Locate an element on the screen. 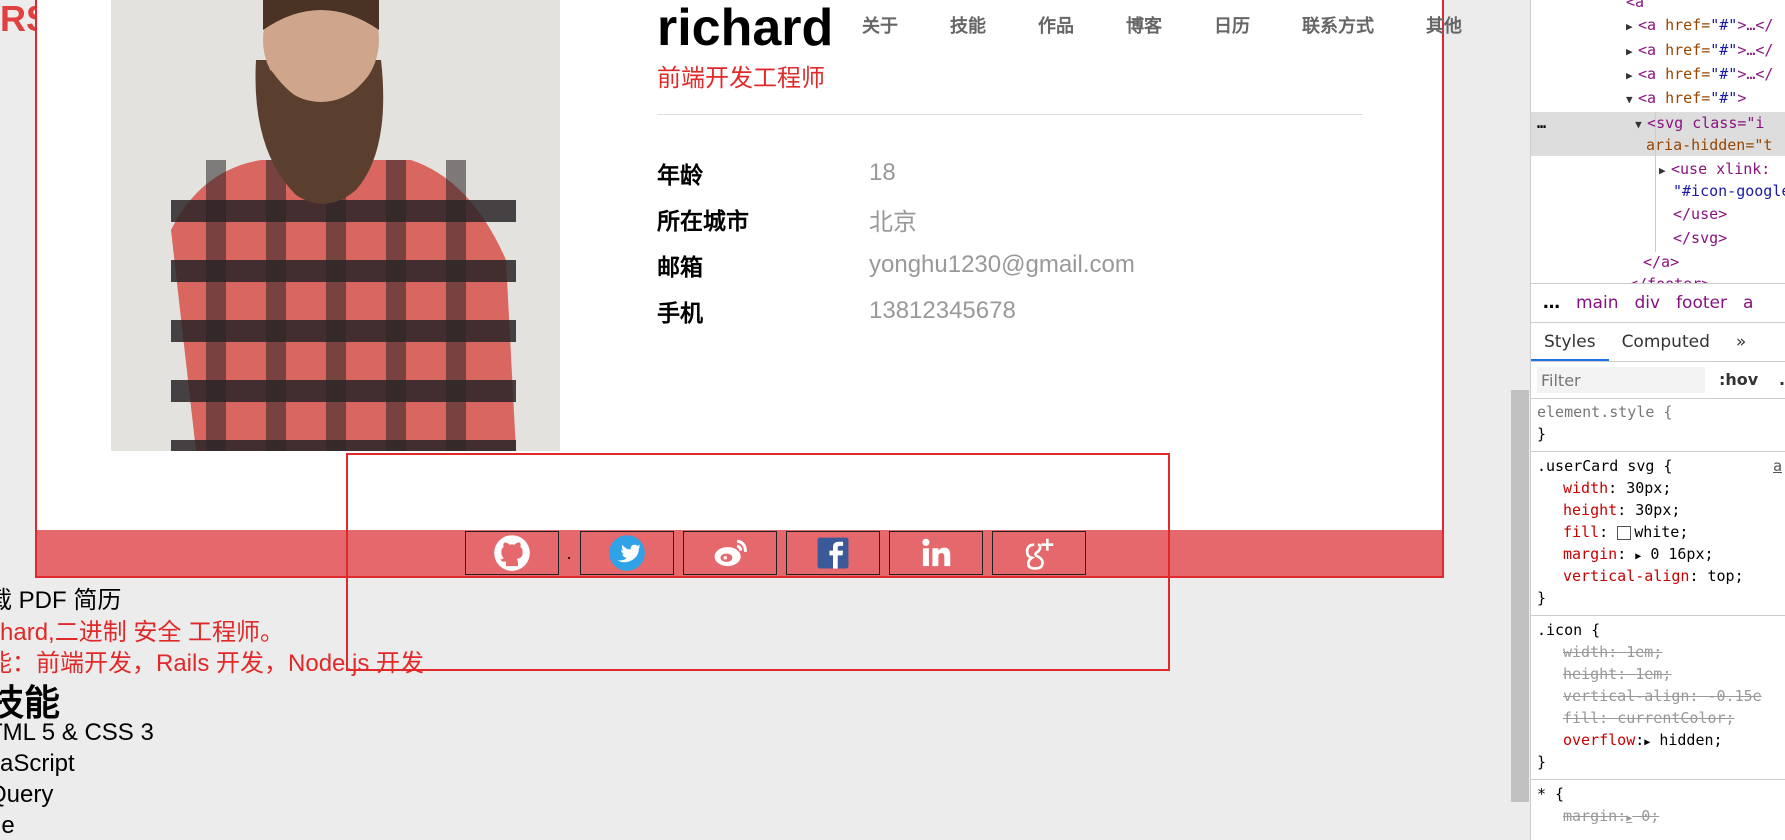 The image size is (1785, 840). twitter-icon is located at coordinates (627, 553).